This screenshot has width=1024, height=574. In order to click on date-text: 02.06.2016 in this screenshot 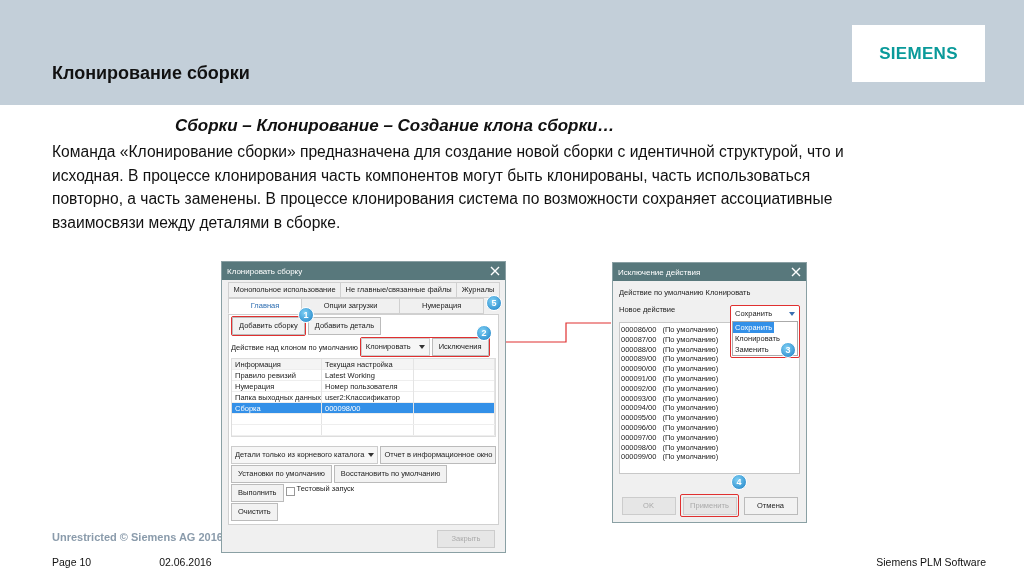, I will do `click(185, 562)`.